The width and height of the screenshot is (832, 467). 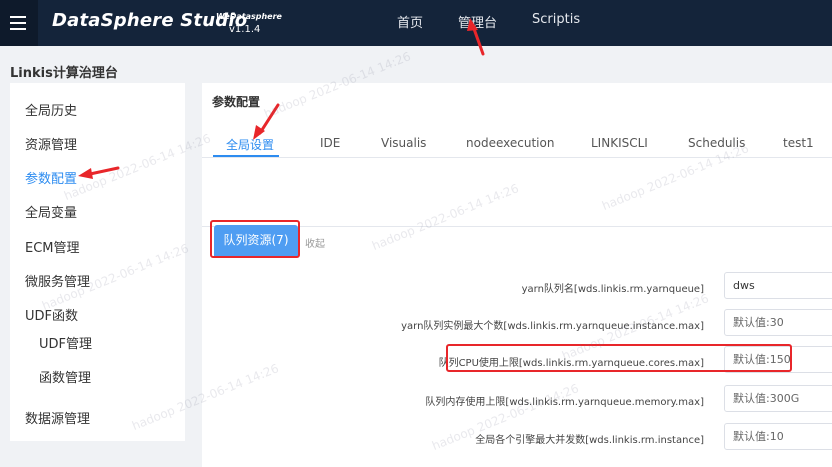 What do you see at coordinates (51, 177) in the screenshot?
I see `sidebar-item-parameter-config: 参数配置` at bounding box center [51, 177].